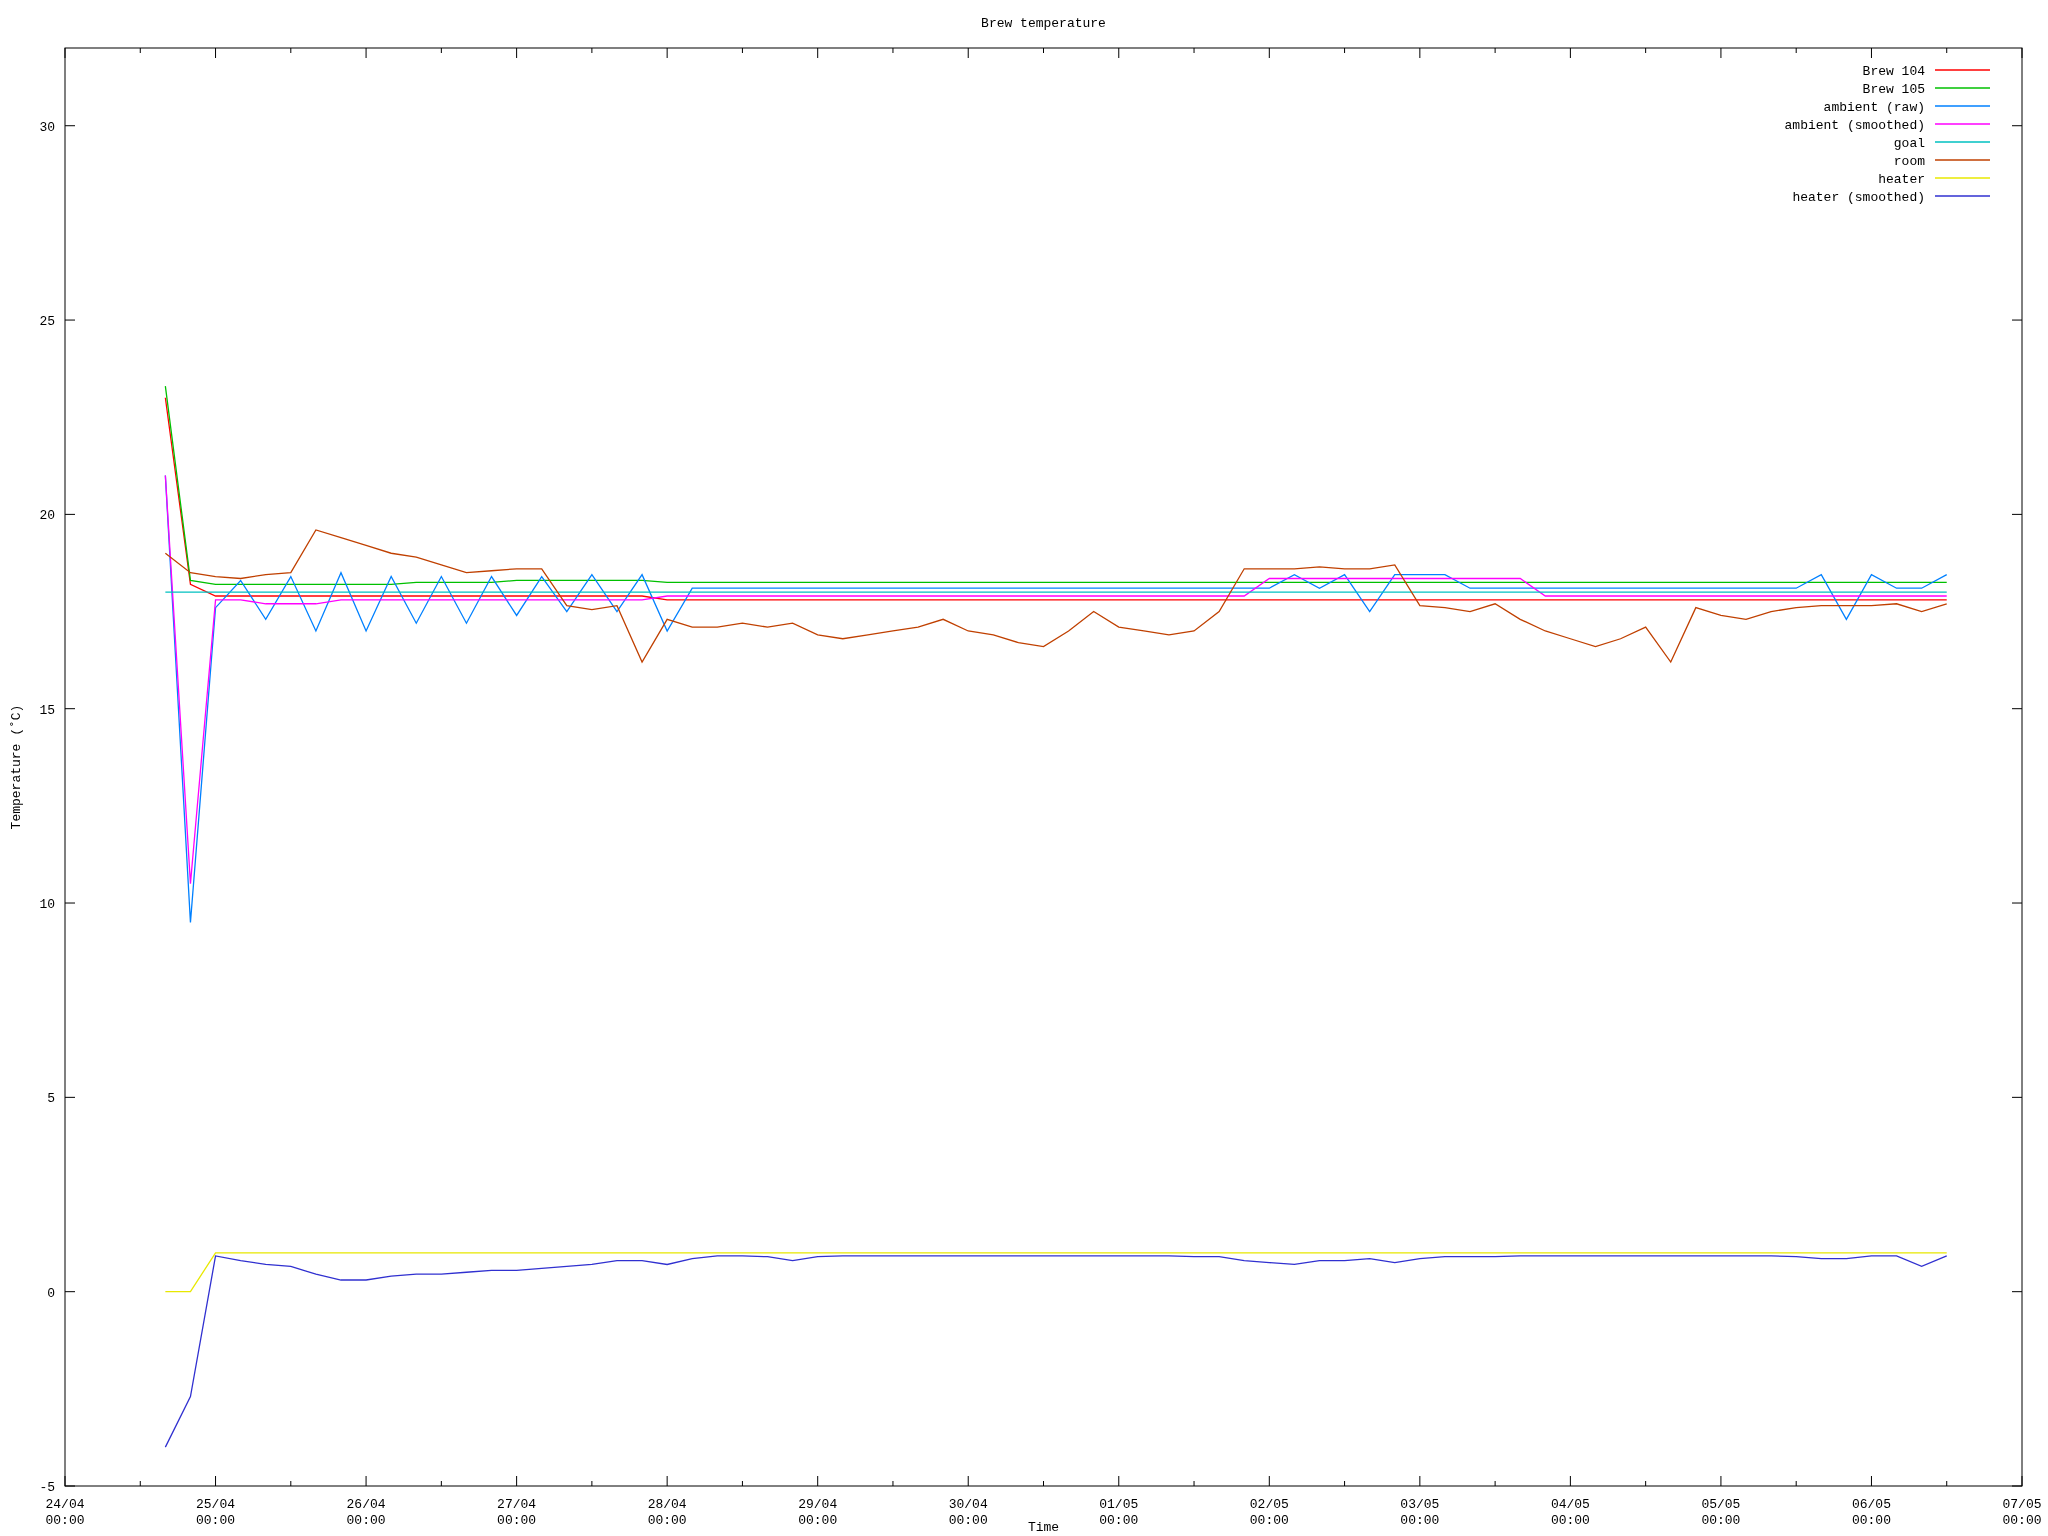 Image resolution: width=2048 pixels, height=1536 pixels. Describe the element at coordinates (47, 1487) in the screenshot. I see `y-tick-label: -5` at that location.